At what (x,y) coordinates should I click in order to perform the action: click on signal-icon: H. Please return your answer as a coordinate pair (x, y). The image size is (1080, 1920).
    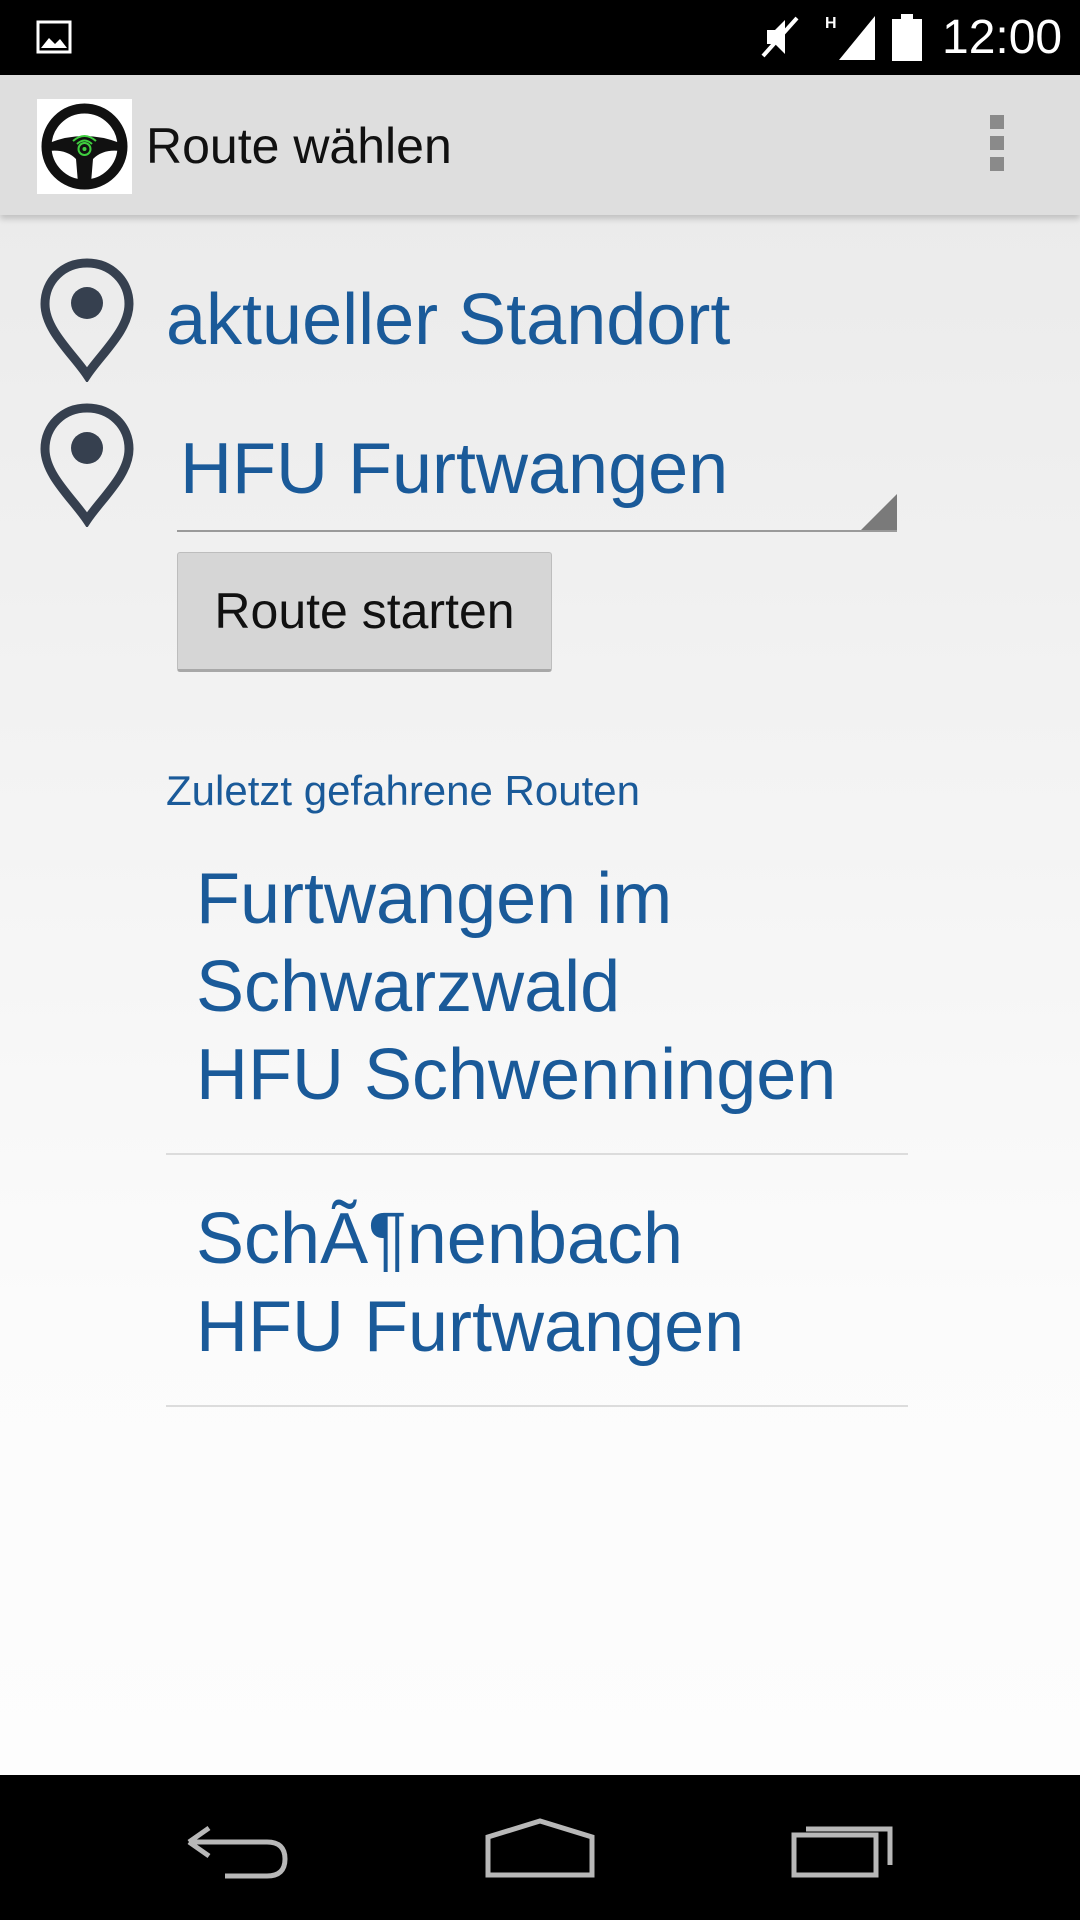
    Looking at the image, I should click on (850, 37).